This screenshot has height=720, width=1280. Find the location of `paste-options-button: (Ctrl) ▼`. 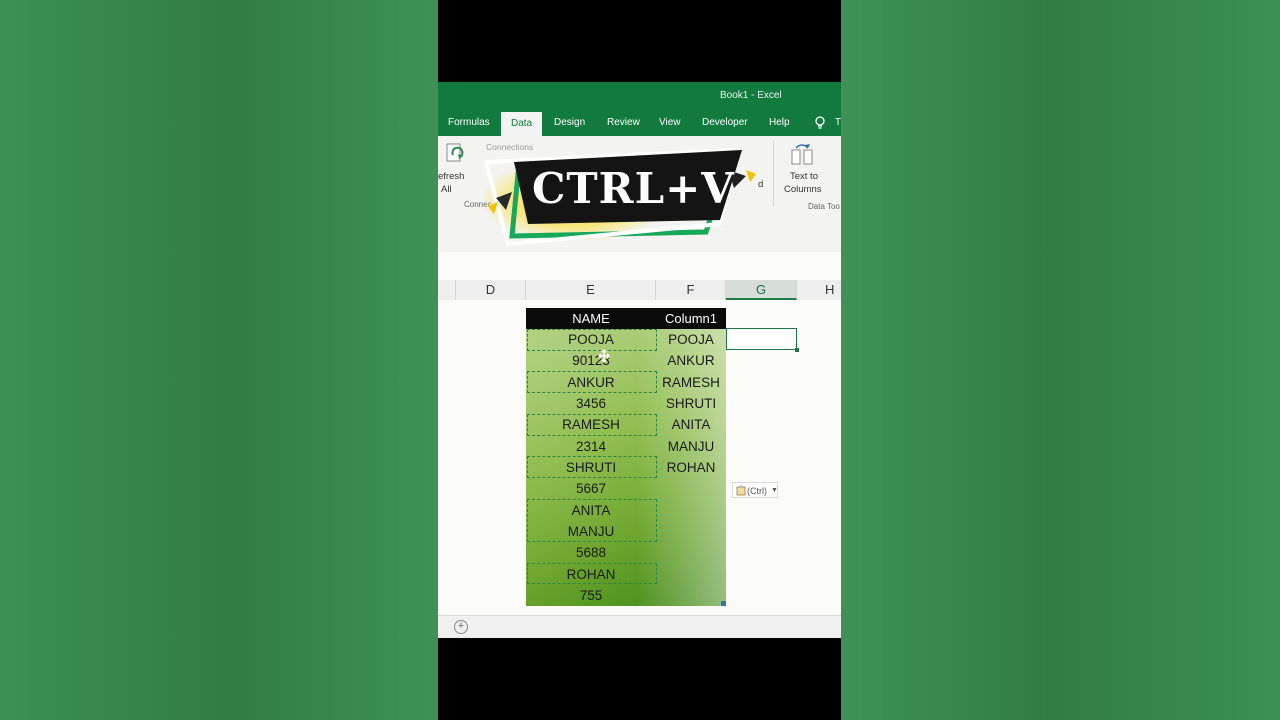

paste-options-button: (Ctrl) ▼ is located at coordinates (755, 490).